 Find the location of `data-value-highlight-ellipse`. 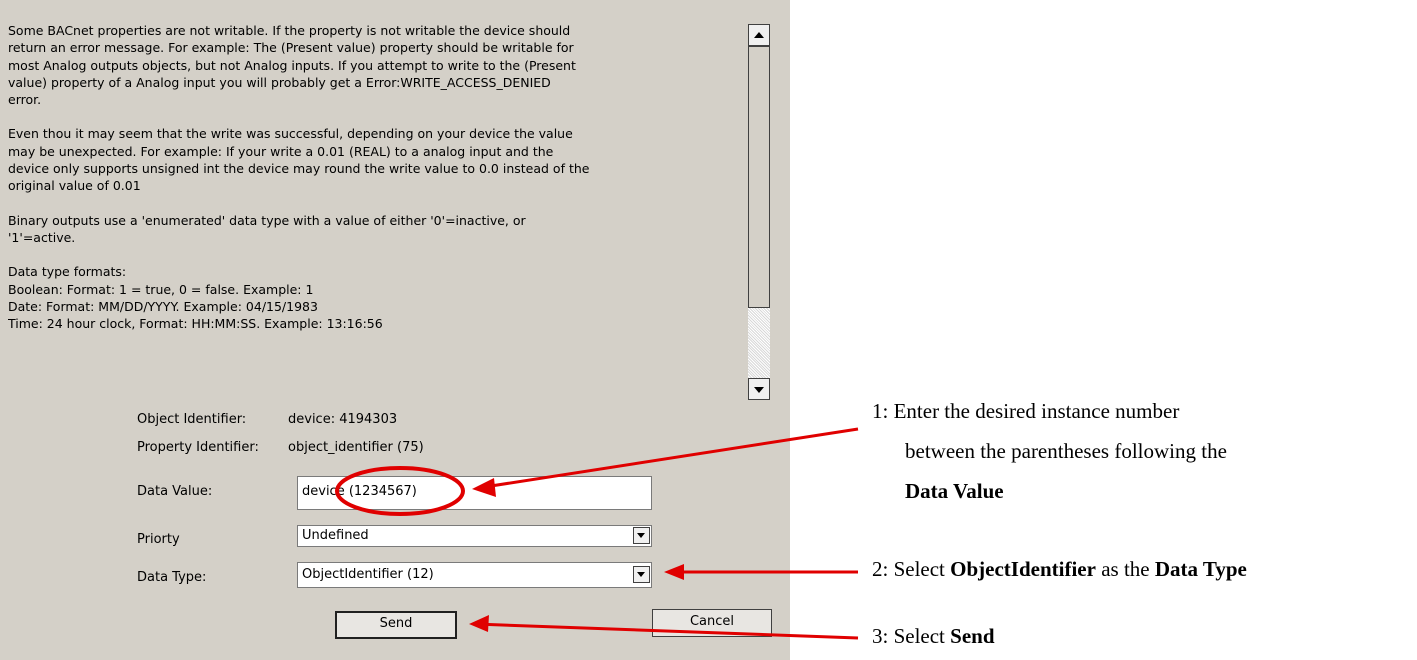

data-value-highlight-ellipse is located at coordinates (400, 491).